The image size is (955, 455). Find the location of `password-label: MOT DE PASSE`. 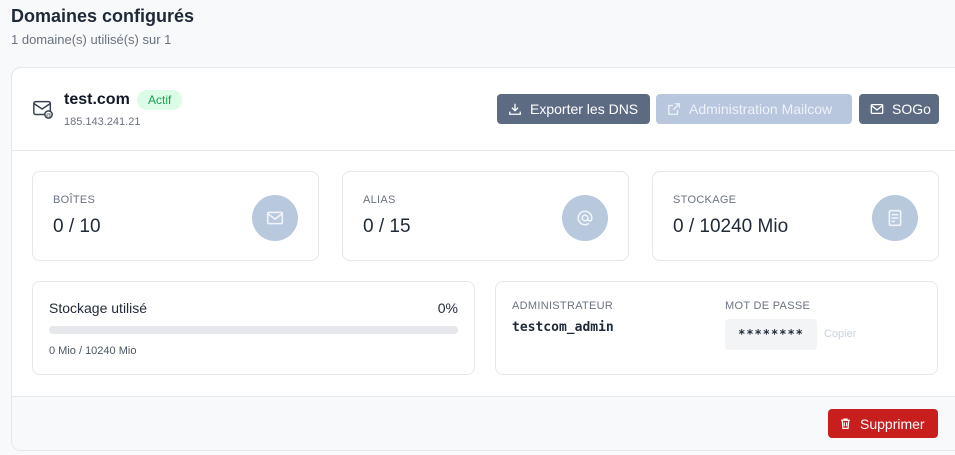

password-label: MOT DE PASSE is located at coordinates (768, 306).